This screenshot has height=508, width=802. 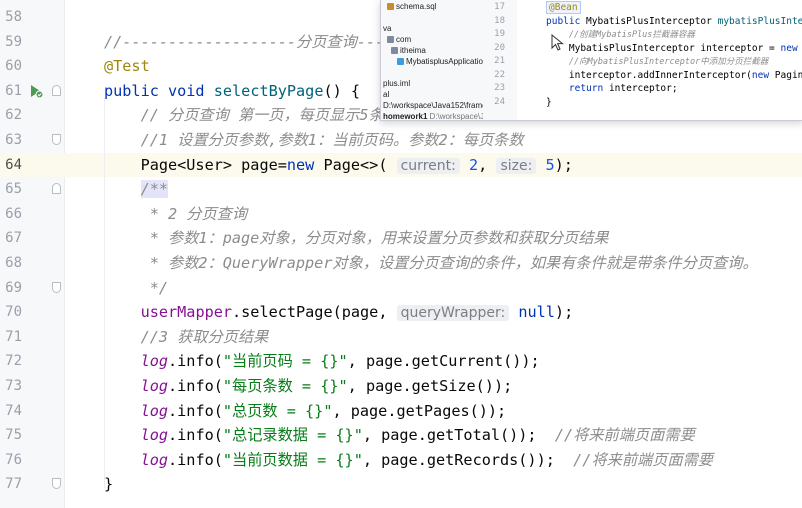 What do you see at coordinates (13, 459) in the screenshot?
I see `line-number: 76` at bounding box center [13, 459].